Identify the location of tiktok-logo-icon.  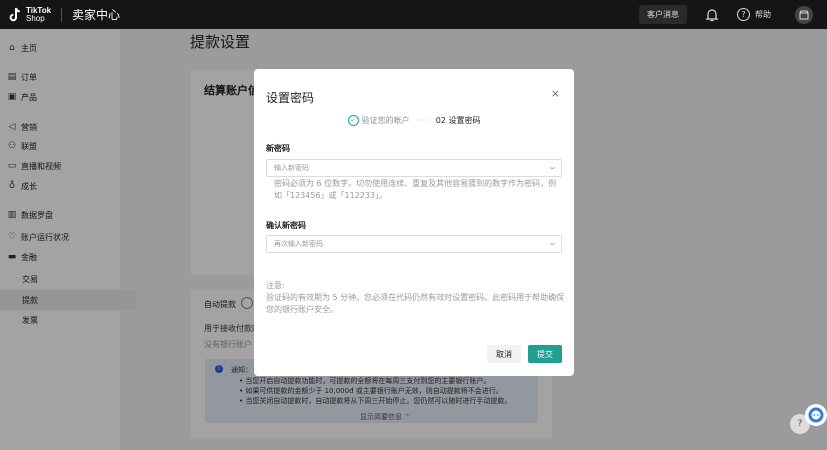
(15, 15).